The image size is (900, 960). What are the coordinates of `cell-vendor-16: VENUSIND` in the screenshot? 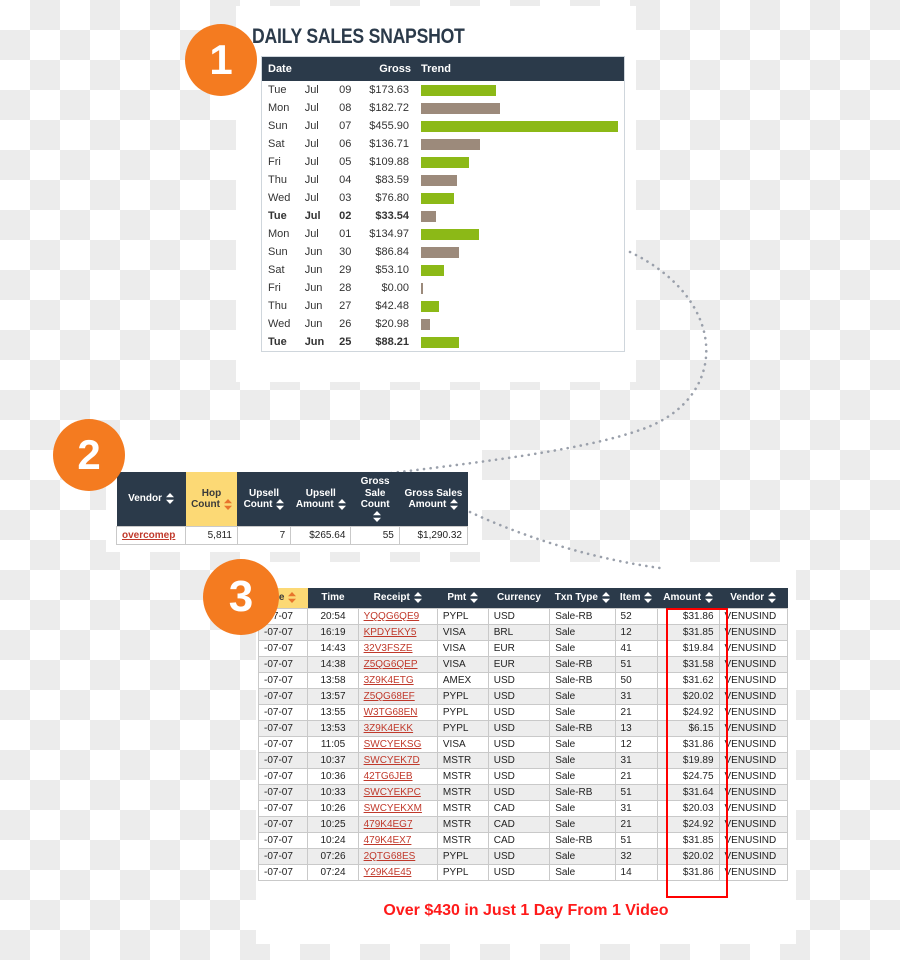 It's located at (753, 872).